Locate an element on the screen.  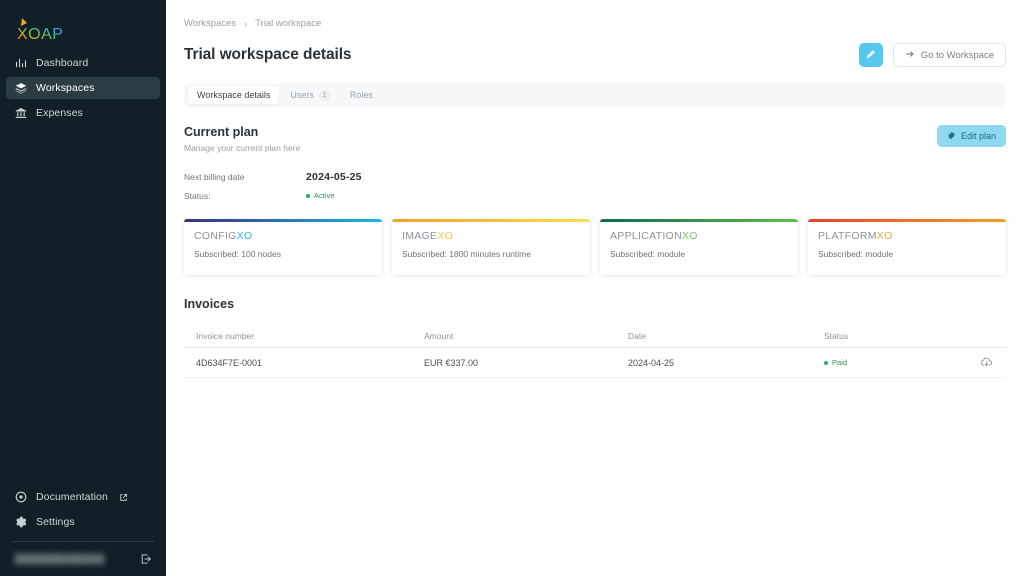
status-badge: Active is located at coordinates (320, 195).